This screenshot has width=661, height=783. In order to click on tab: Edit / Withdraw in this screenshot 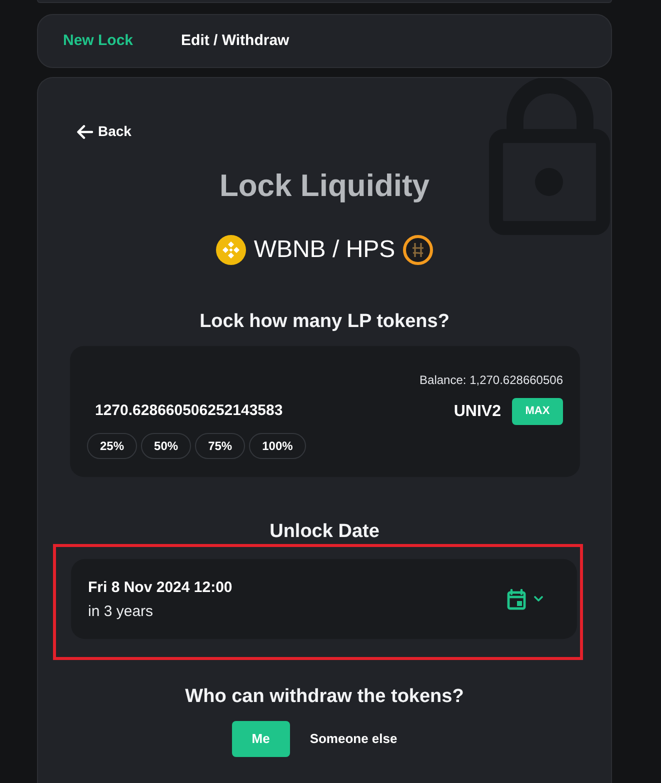, I will do `click(235, 41)`.